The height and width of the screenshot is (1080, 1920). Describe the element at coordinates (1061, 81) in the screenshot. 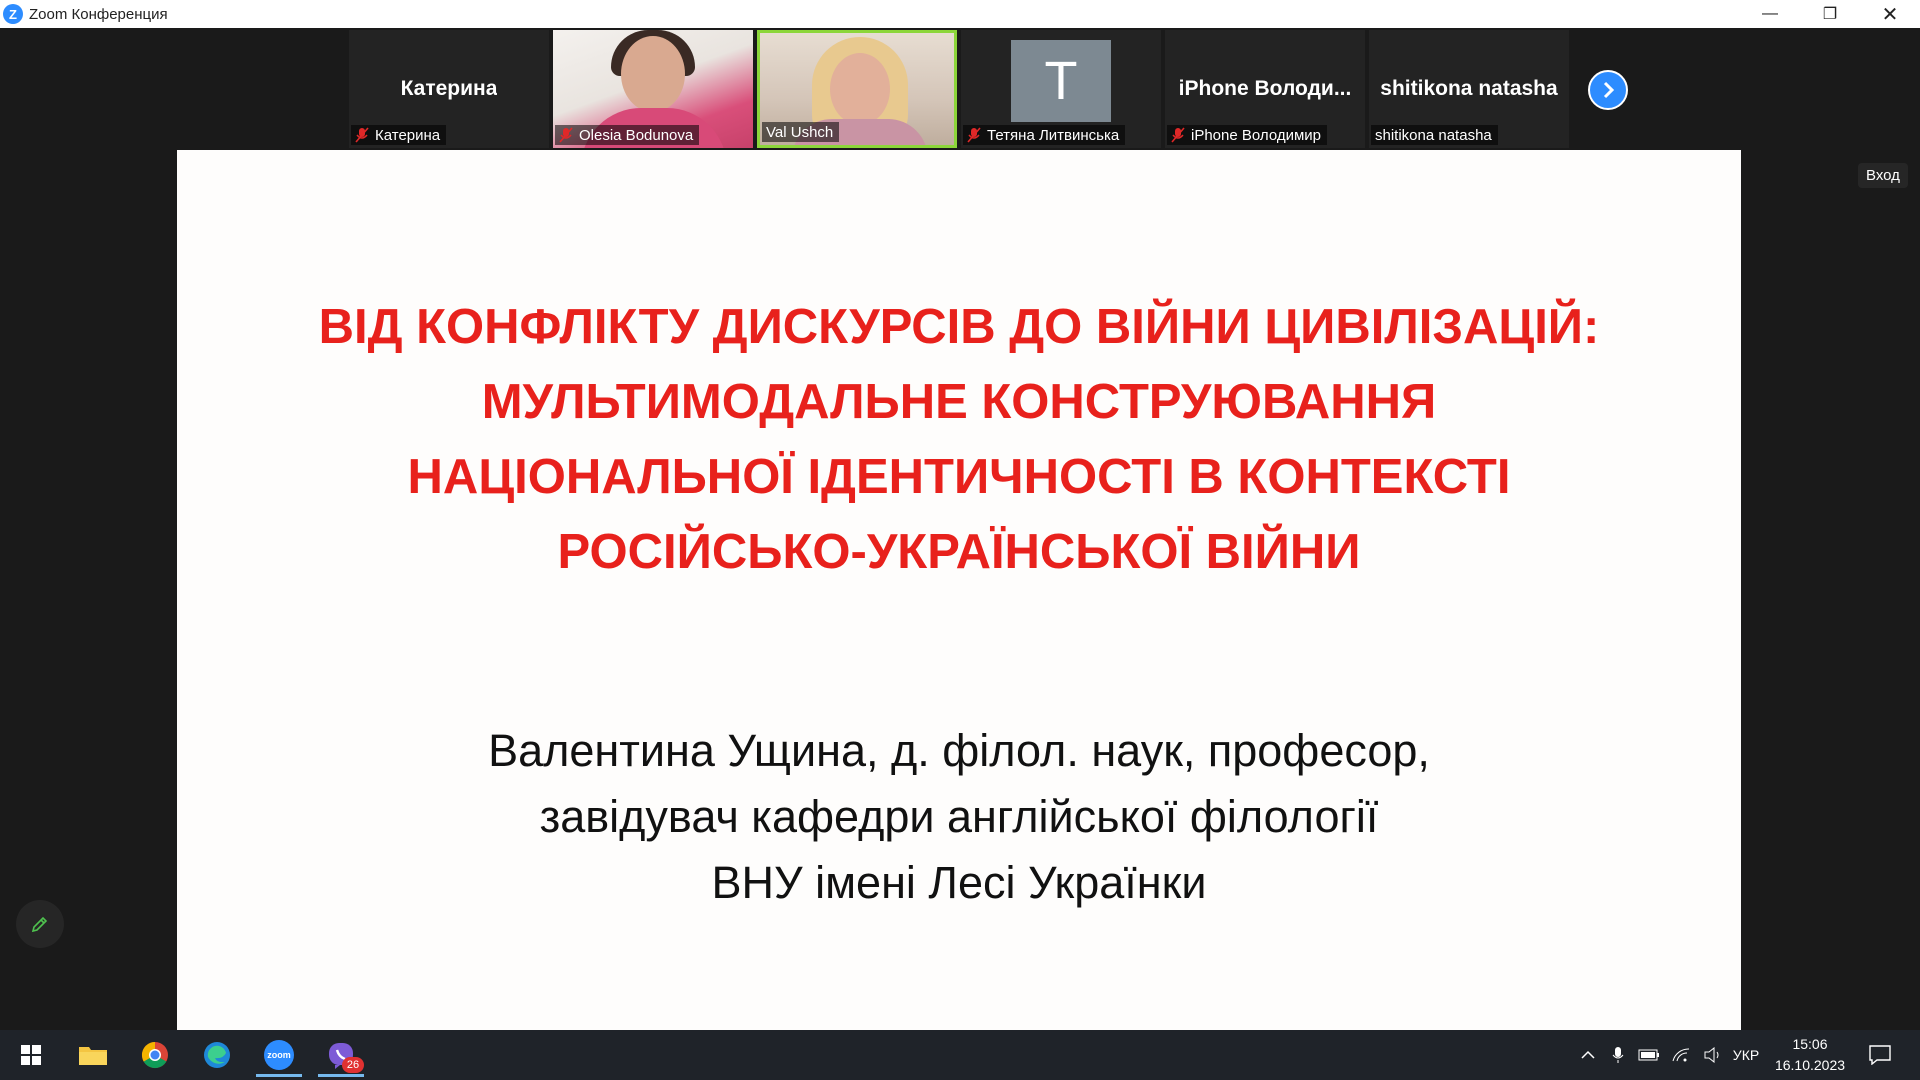

I see `participant-avatar: T` at that location.